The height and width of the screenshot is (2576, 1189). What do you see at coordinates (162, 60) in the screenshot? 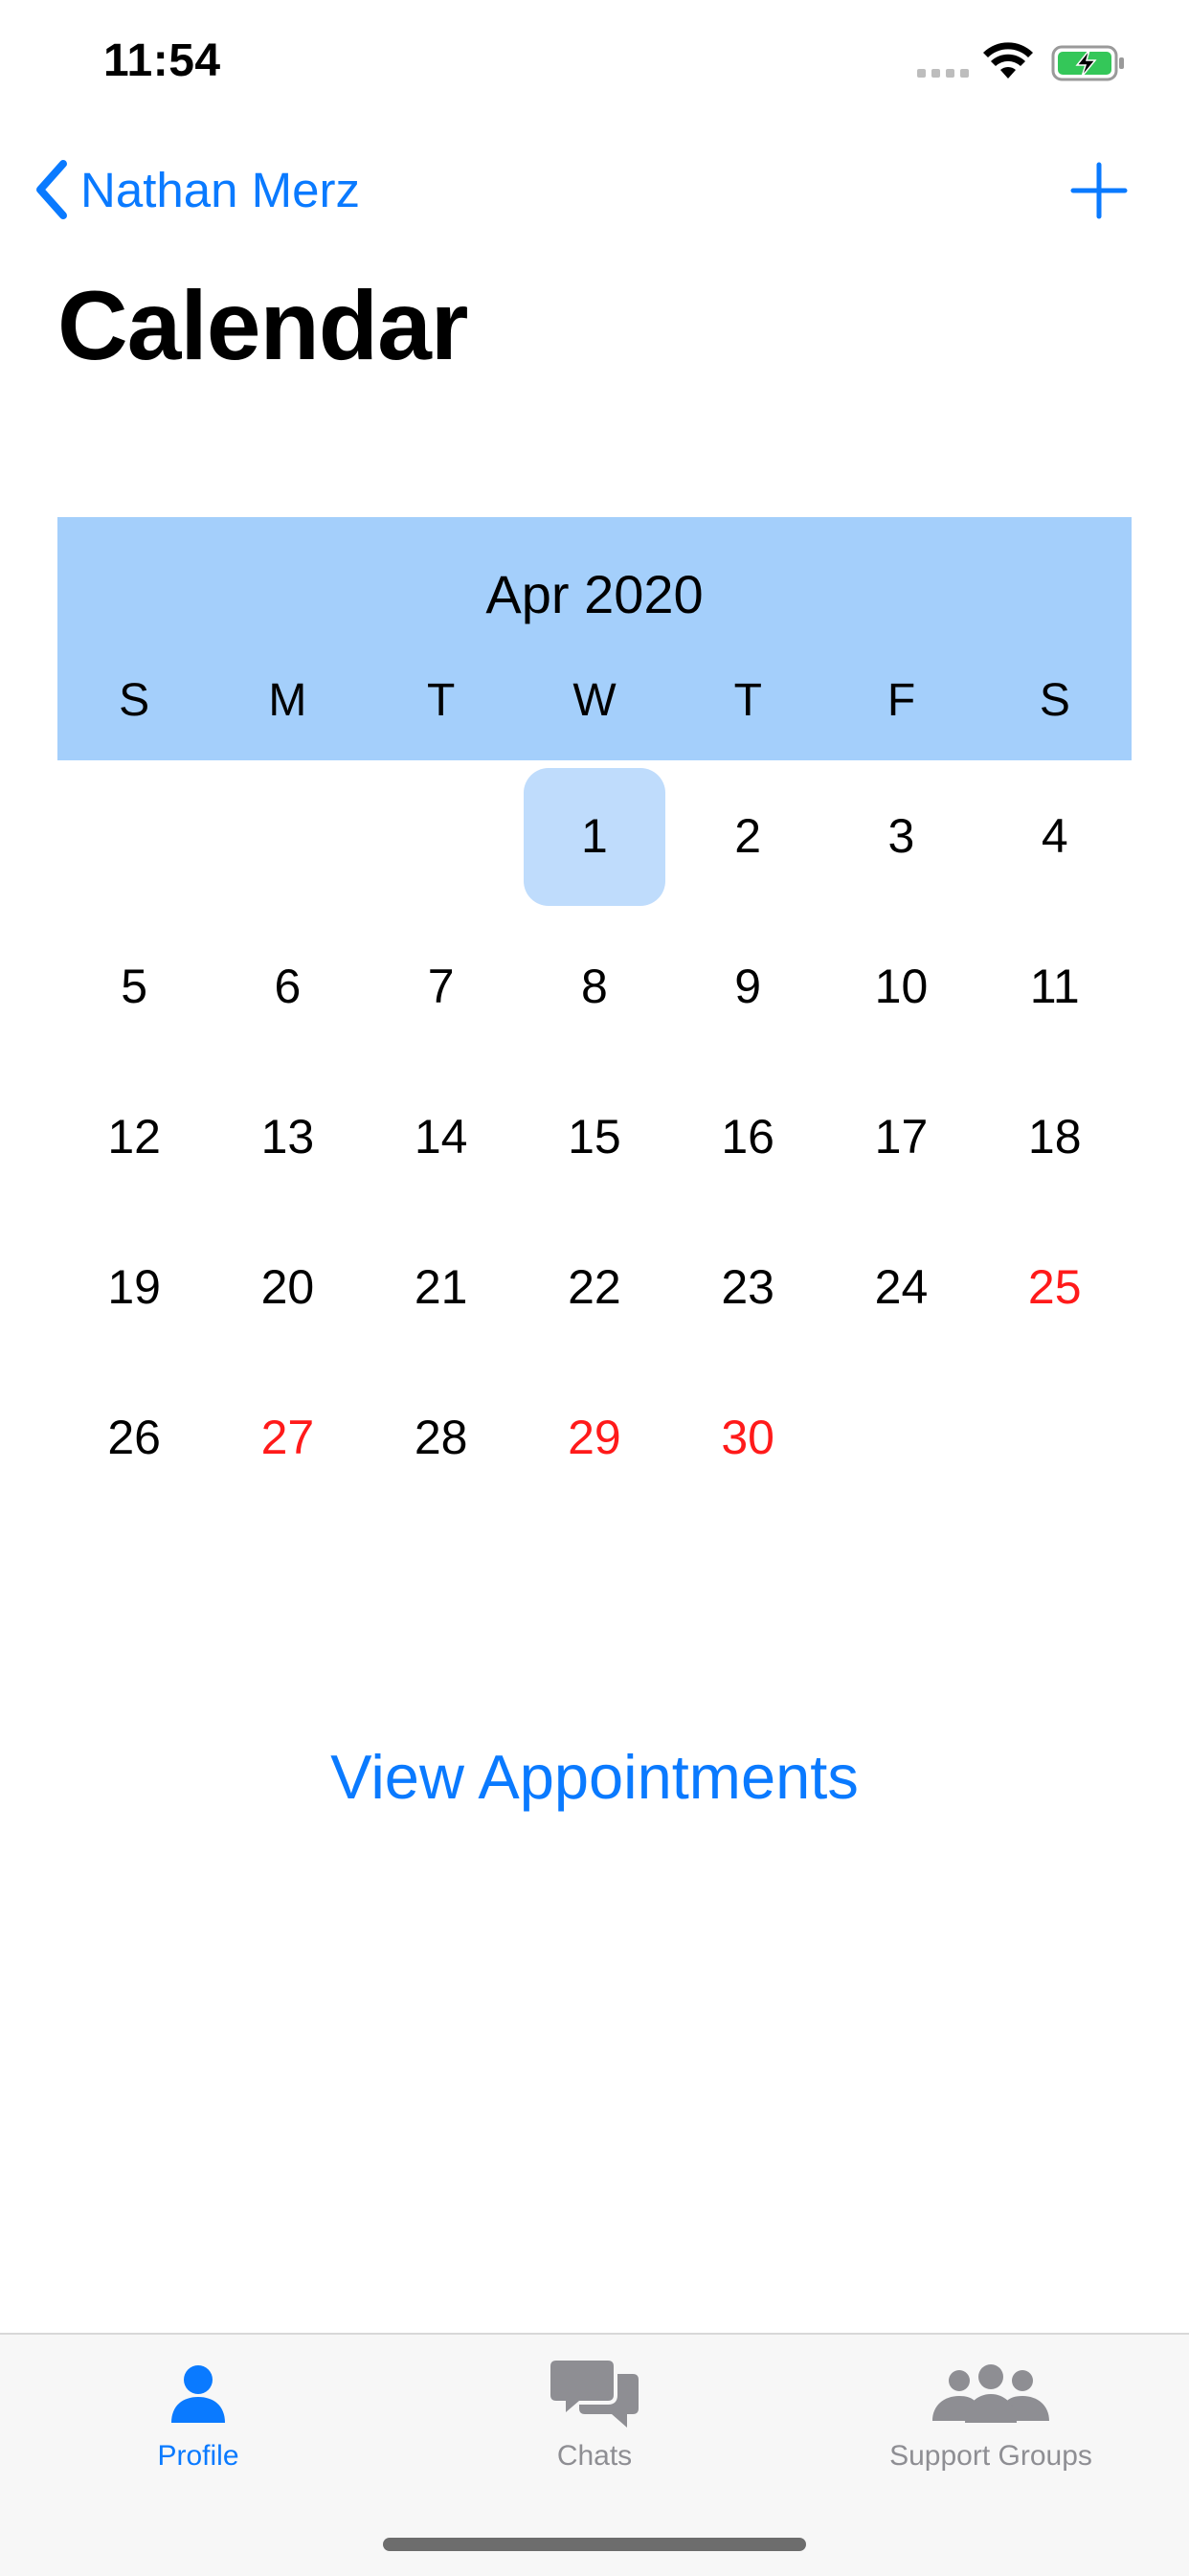
I see `status-time: 11:54` at bounding box center [162, 60].